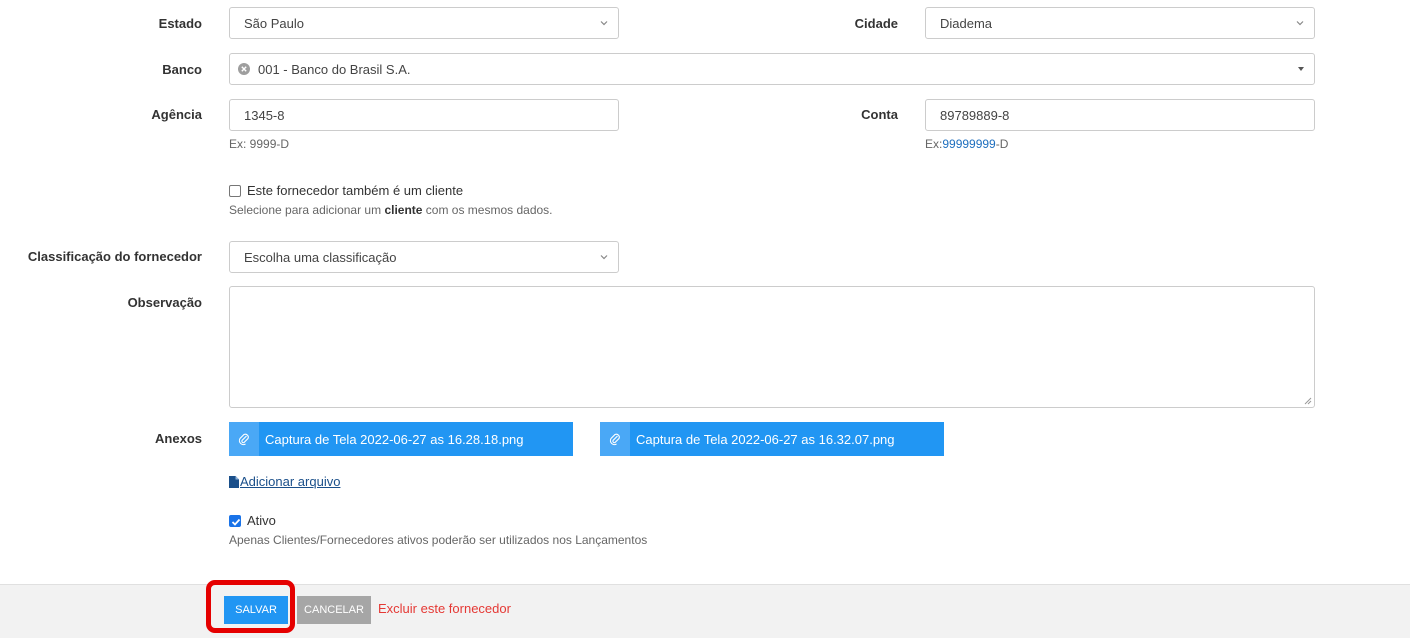  I want to click on save-highlight-annotation, so click(250, 606).